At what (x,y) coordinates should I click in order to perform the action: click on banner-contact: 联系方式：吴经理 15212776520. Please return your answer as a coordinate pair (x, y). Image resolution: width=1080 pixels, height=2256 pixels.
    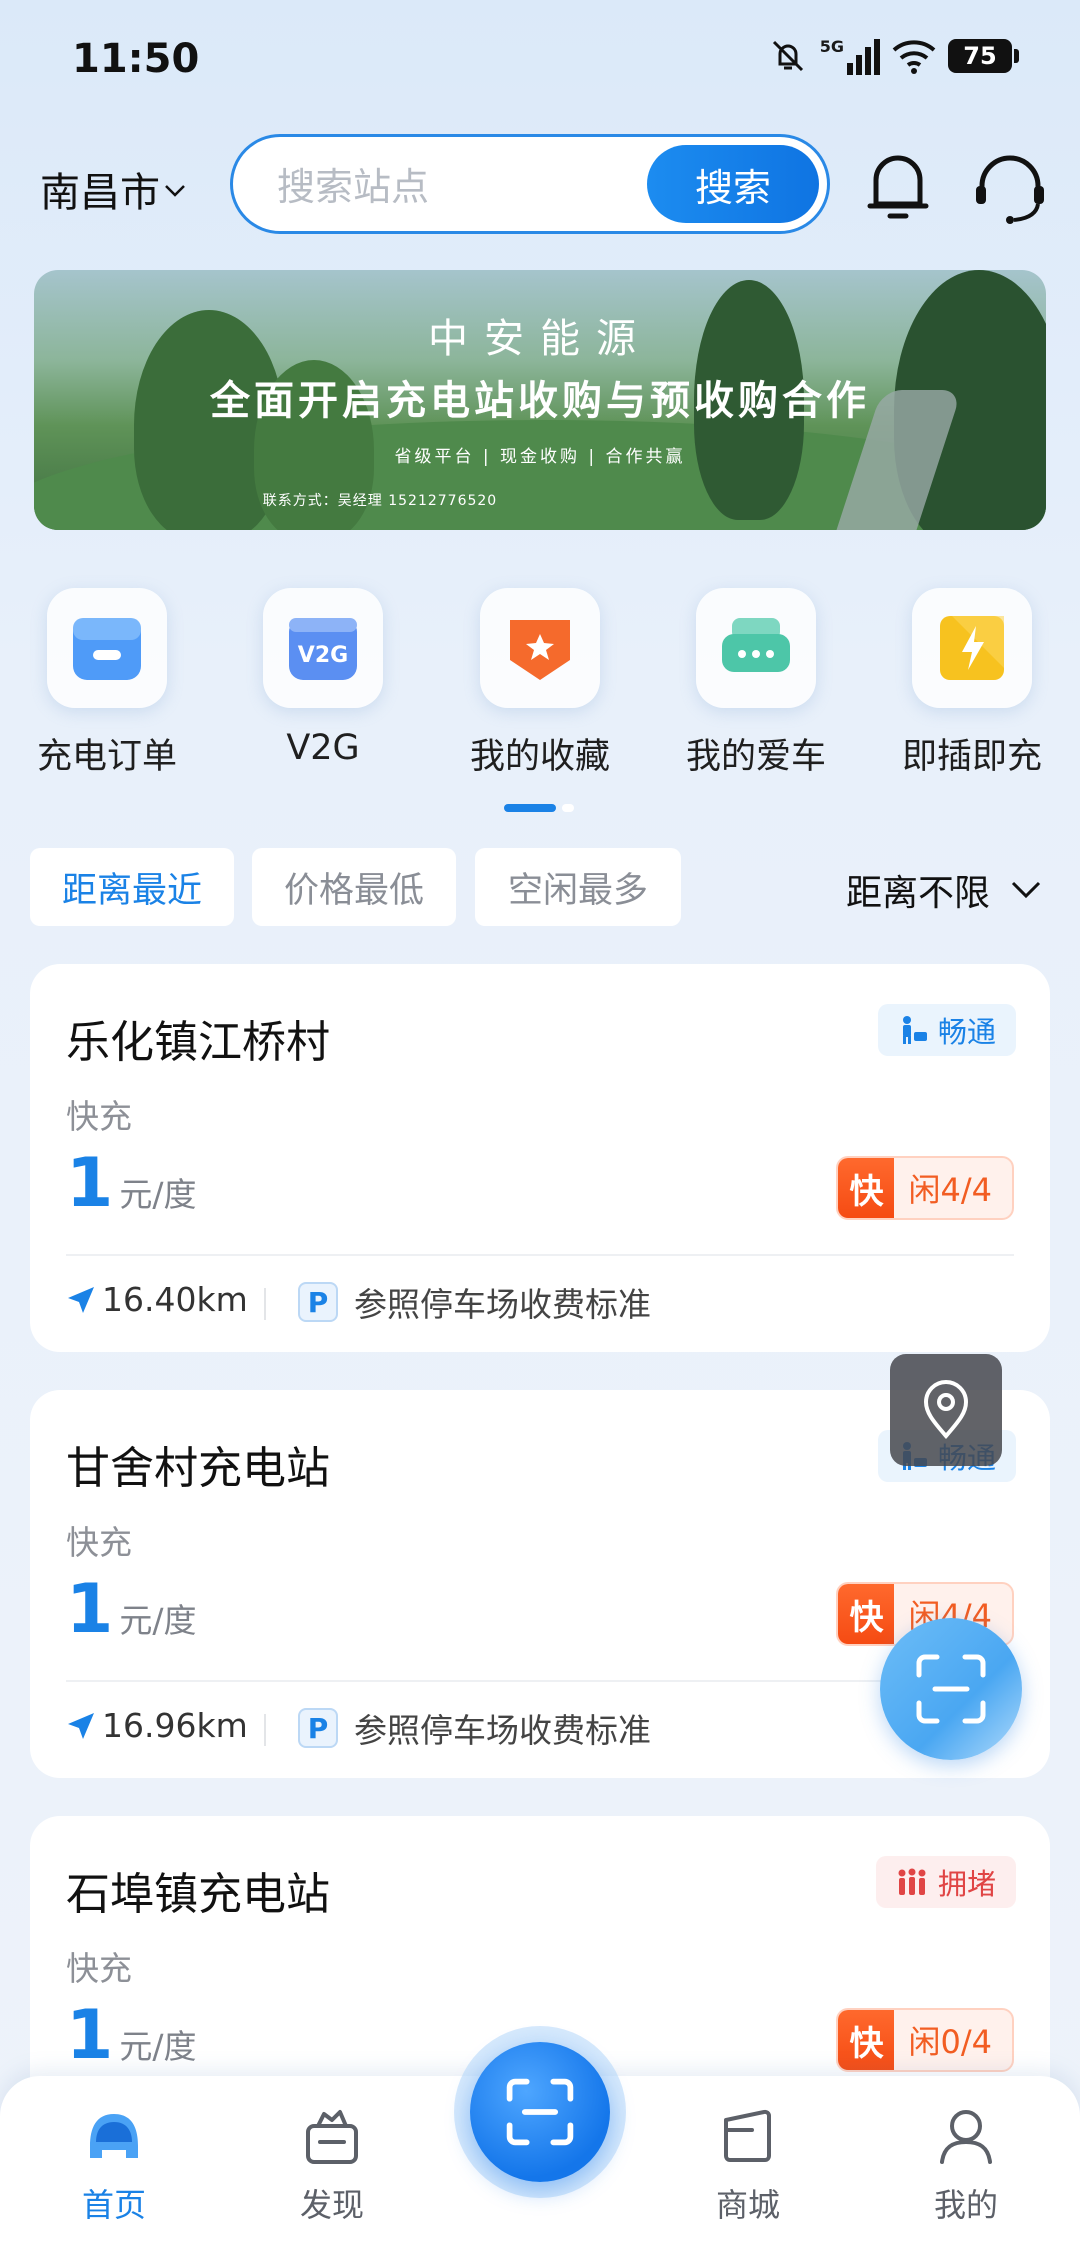
    Looking at the image, I should click on (380, 501).